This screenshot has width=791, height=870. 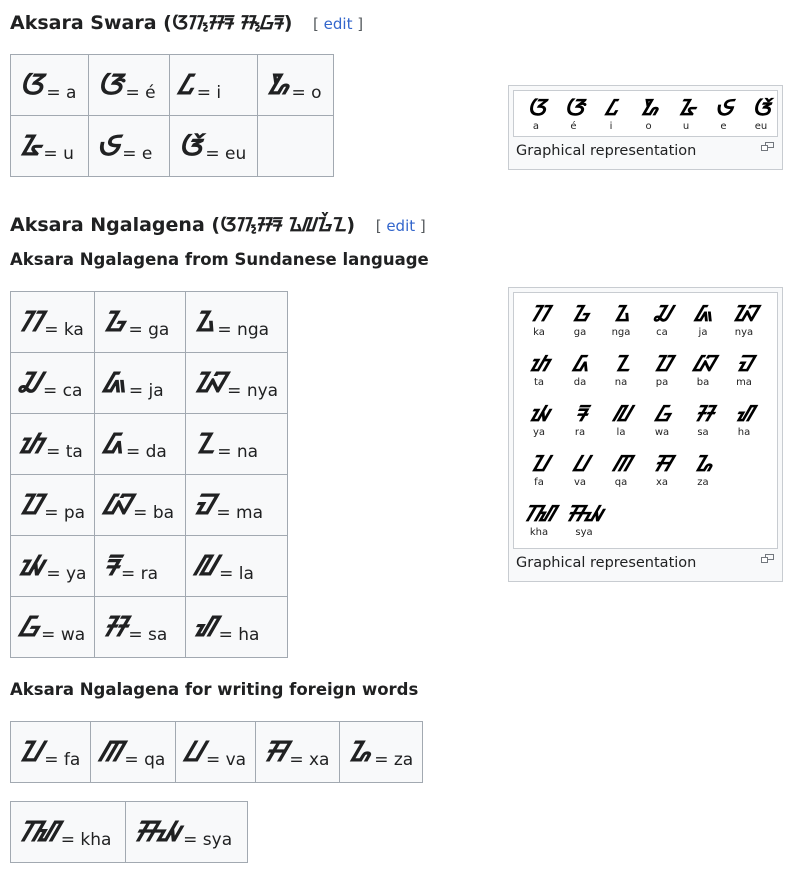 What do you see at coordinates (723, 126) in the screenshot?
I see `figure-glyph-label: e` at bounding box center [723, 126].